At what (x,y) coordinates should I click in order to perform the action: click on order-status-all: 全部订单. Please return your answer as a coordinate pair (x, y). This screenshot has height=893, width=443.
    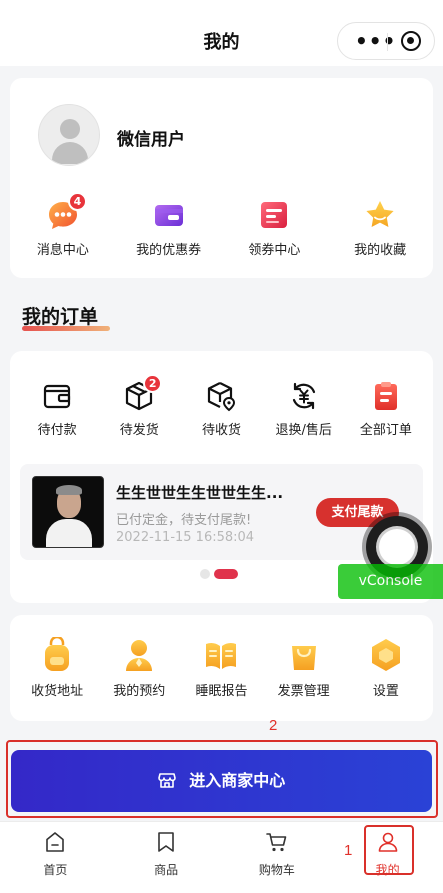
    Looking at the image, I should click on (386, 409).